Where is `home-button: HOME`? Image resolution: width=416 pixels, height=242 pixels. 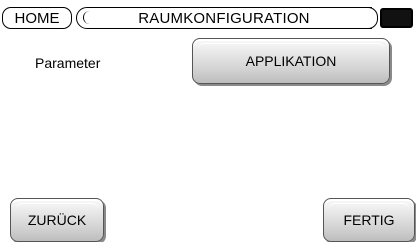
home-button: HOME is located at coordinates (37, 18).